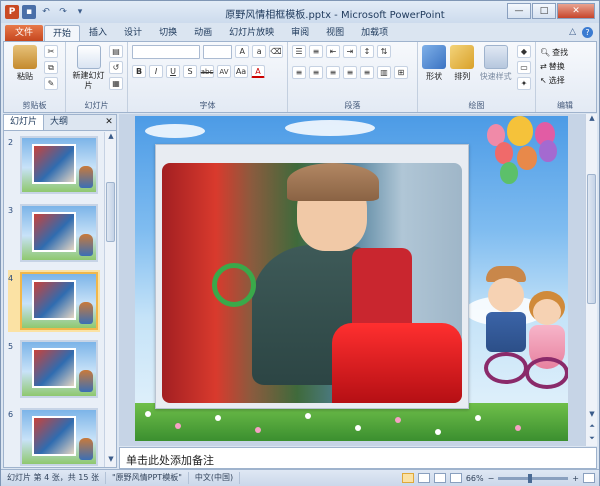  What do you see at coordinates (24, 33) in the screenshot?
I see `tab-file: 文件` at bounding box center [24, 33].